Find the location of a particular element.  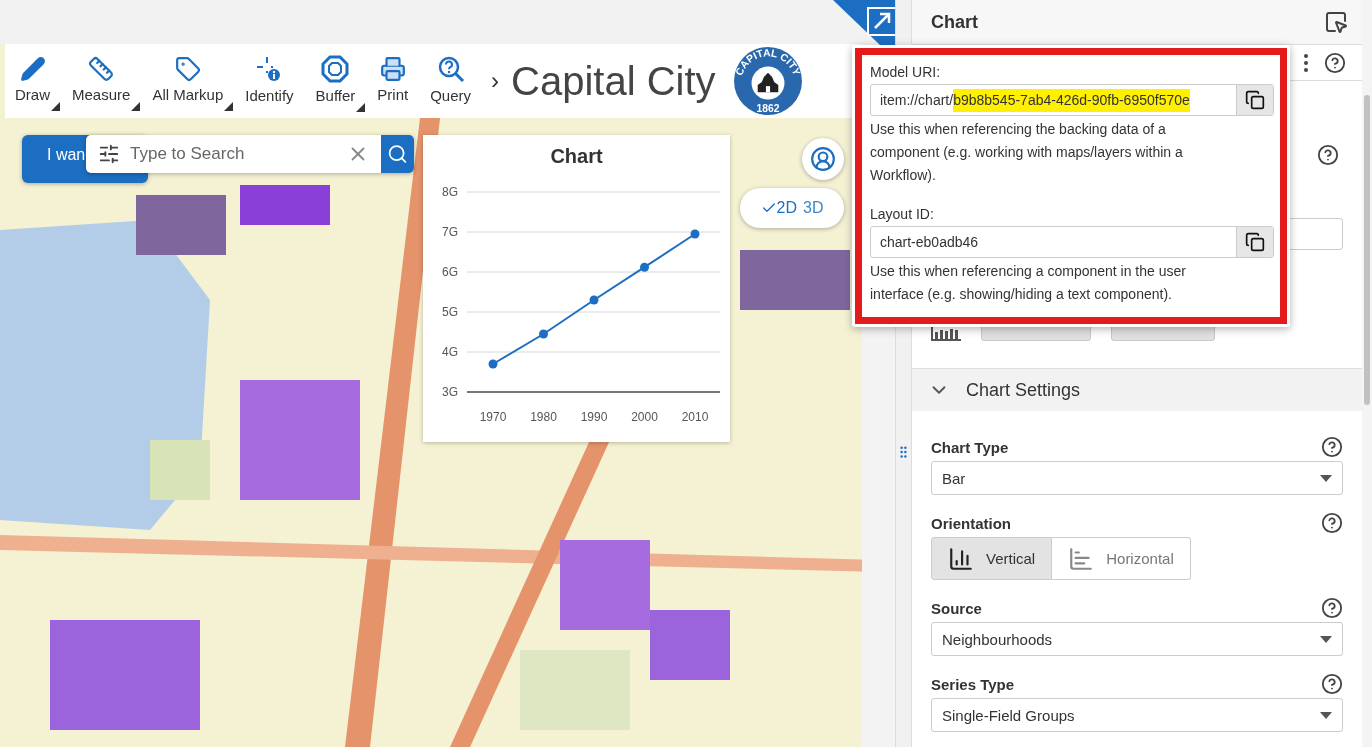

y-tick-label: 5G is located at coordinates (450, 312).